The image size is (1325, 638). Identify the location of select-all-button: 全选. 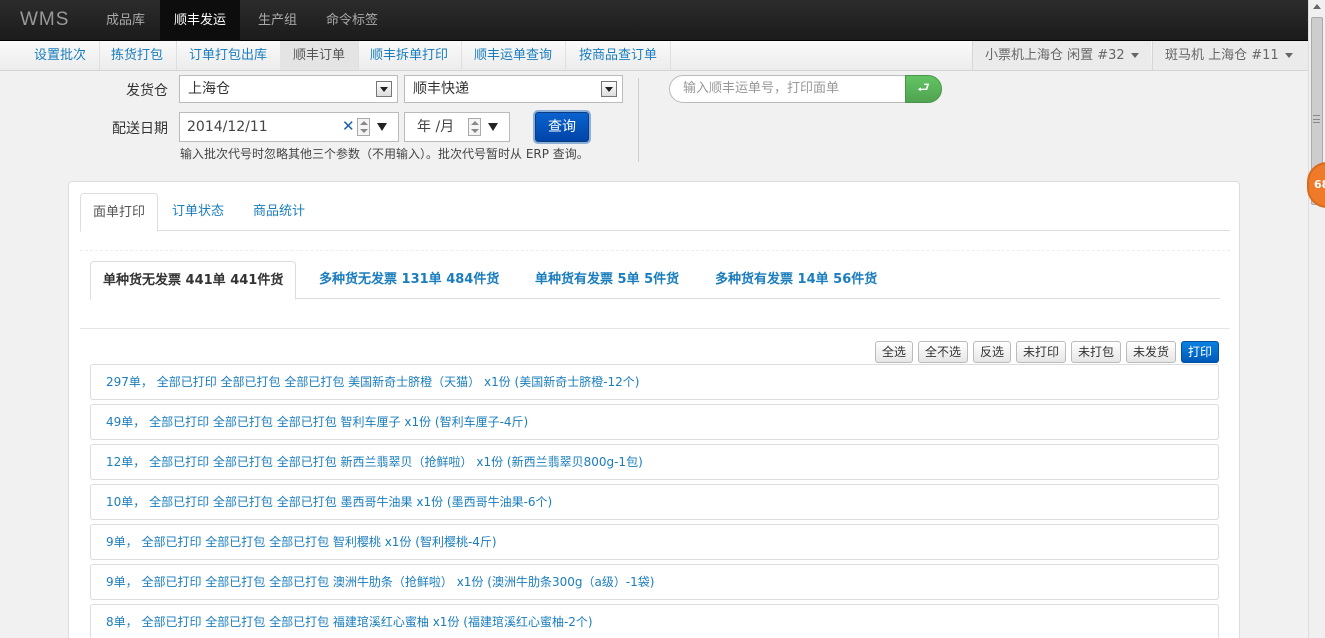
(894, 352).